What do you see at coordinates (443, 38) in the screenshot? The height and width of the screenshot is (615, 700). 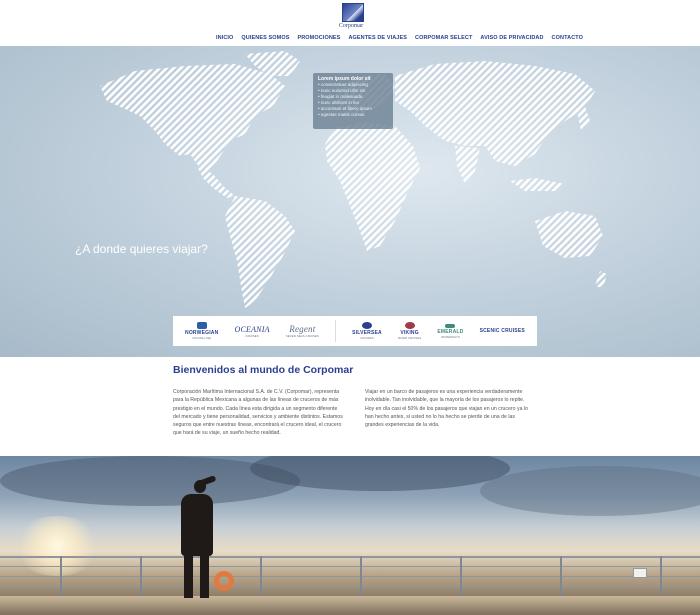 I see `nav-corpomar-select: CORPOMAR SELECT` at bounding box center [443, 38].